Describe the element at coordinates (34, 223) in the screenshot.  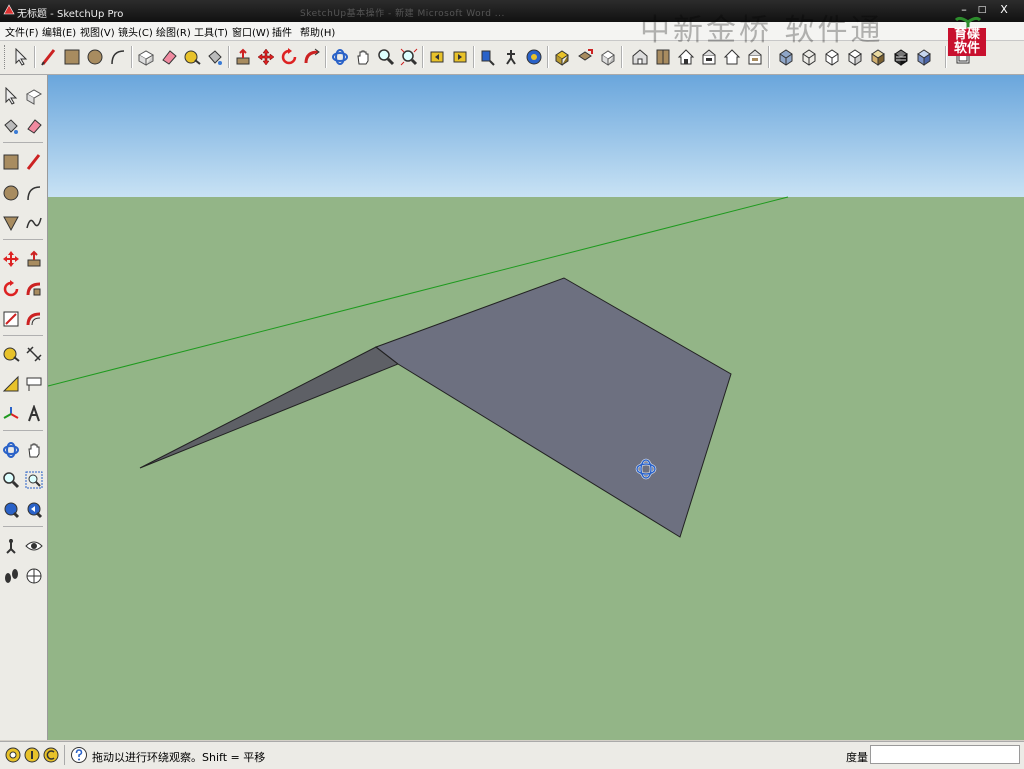
I see `freehand-icon` at that location.